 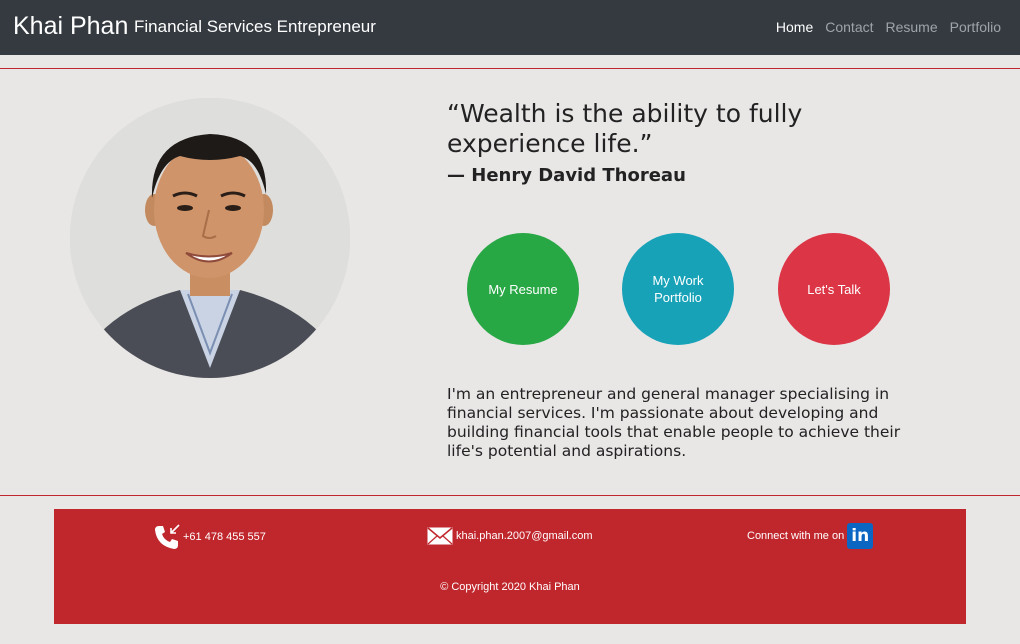 I want to click on phone-icon, so click(x=167, y=536).